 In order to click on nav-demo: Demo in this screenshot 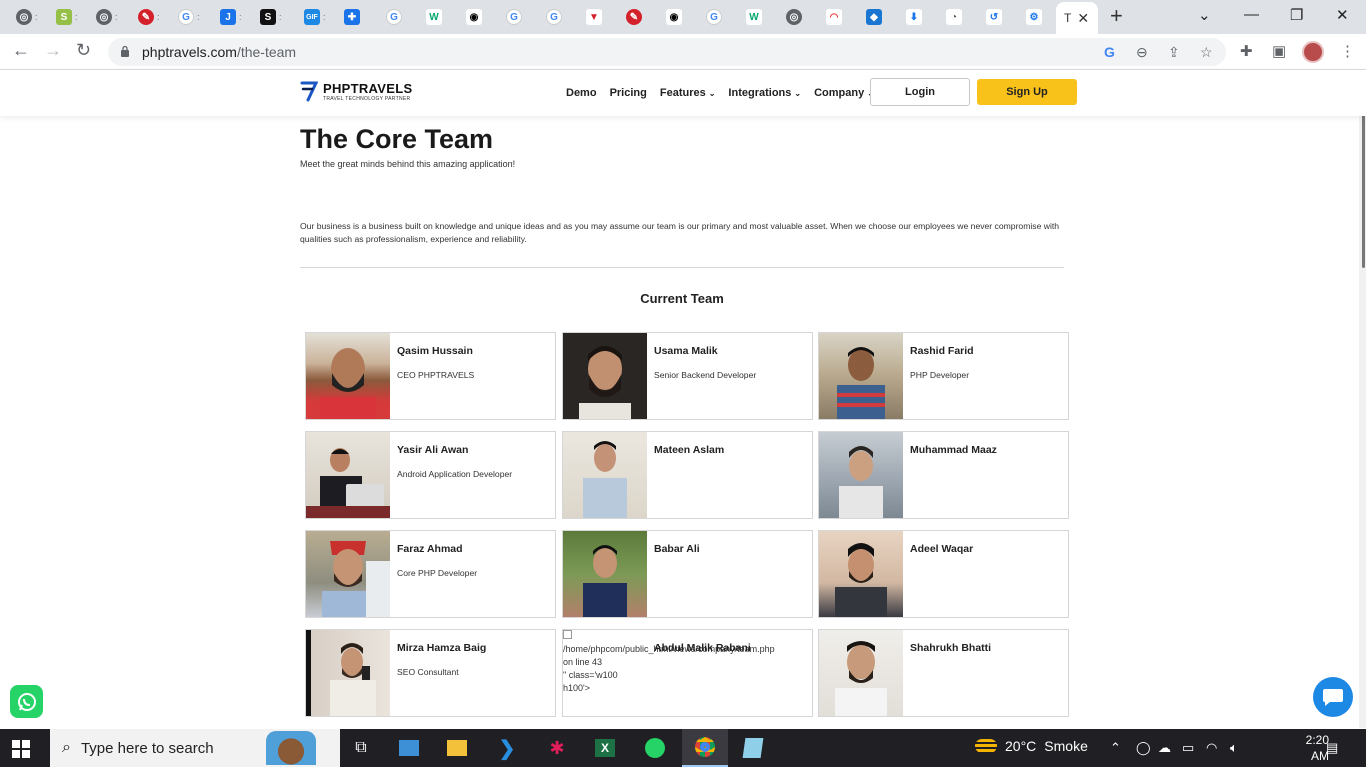, I will do `click(581, 93)`.